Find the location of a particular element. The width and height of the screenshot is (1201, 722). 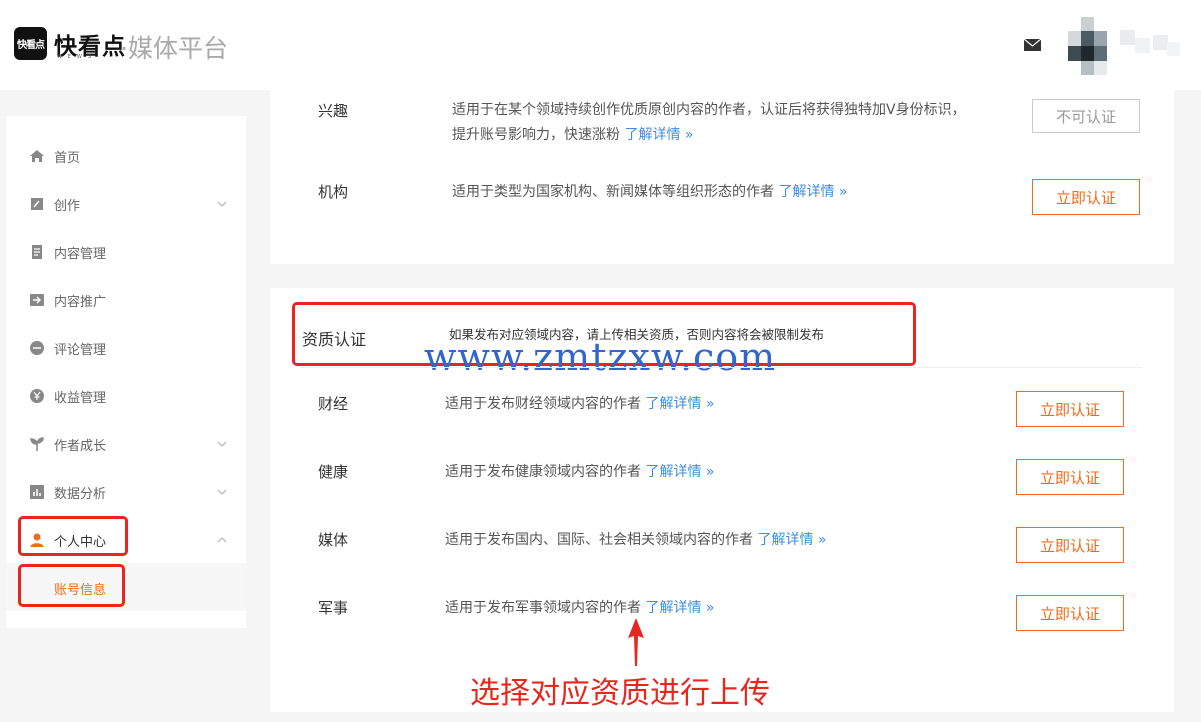

avatar is located at coordinates (1094, 46).